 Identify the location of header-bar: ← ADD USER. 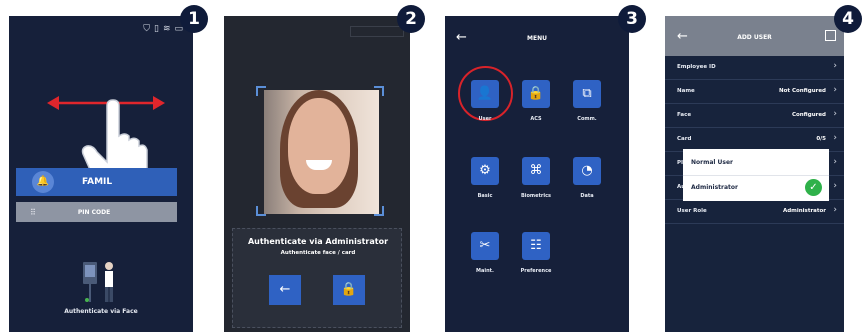
(754, 36).